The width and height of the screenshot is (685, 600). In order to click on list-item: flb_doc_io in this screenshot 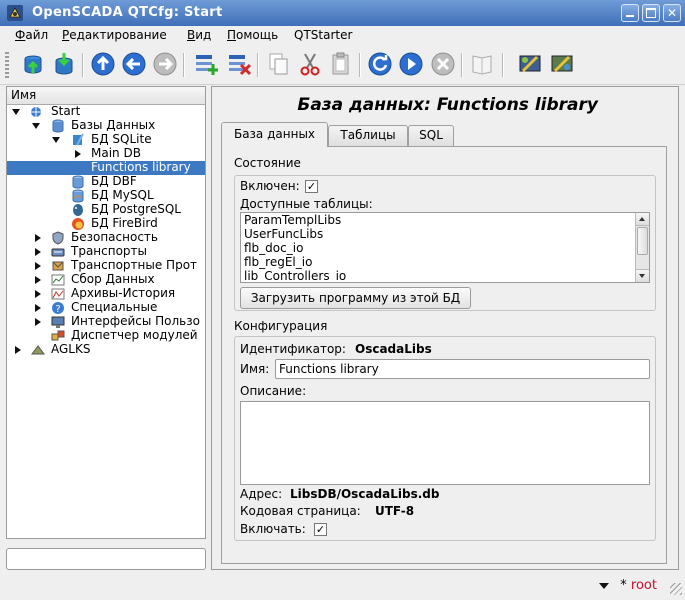, I will do `click(273, 248)`.